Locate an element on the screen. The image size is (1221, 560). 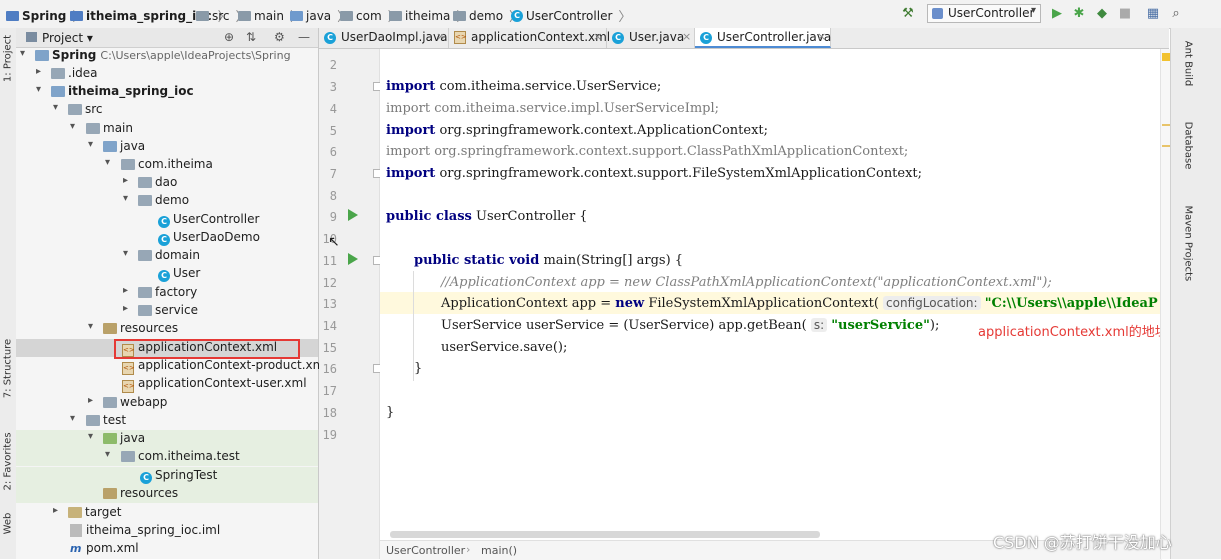
coverage-icon: ◆ is located at coordinates (1102, 14).